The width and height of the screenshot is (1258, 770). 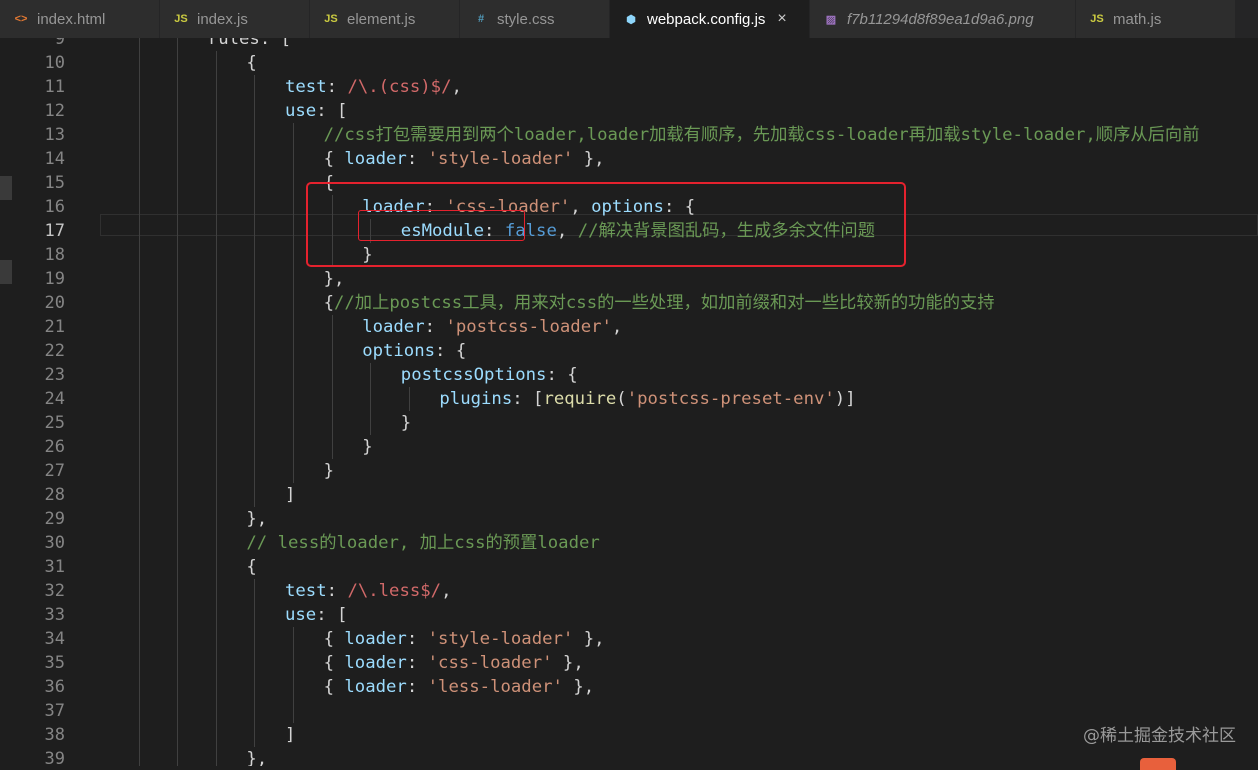 What do you see at coordinates (635, 735) in the screenshot?
I see `code-line: 38]` at bounding box center [635, 735].